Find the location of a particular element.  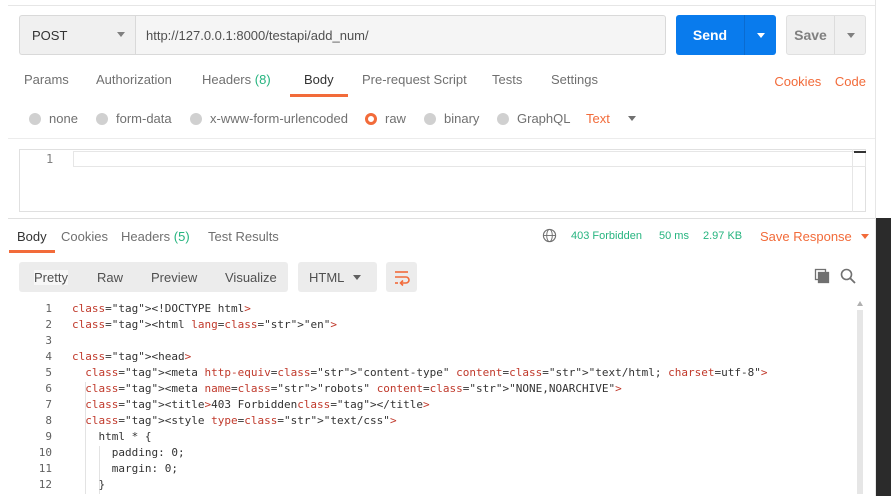

url-text: http://127.0.0.1:8000/testapi/add_num/ is located at coordinates (257, 35).